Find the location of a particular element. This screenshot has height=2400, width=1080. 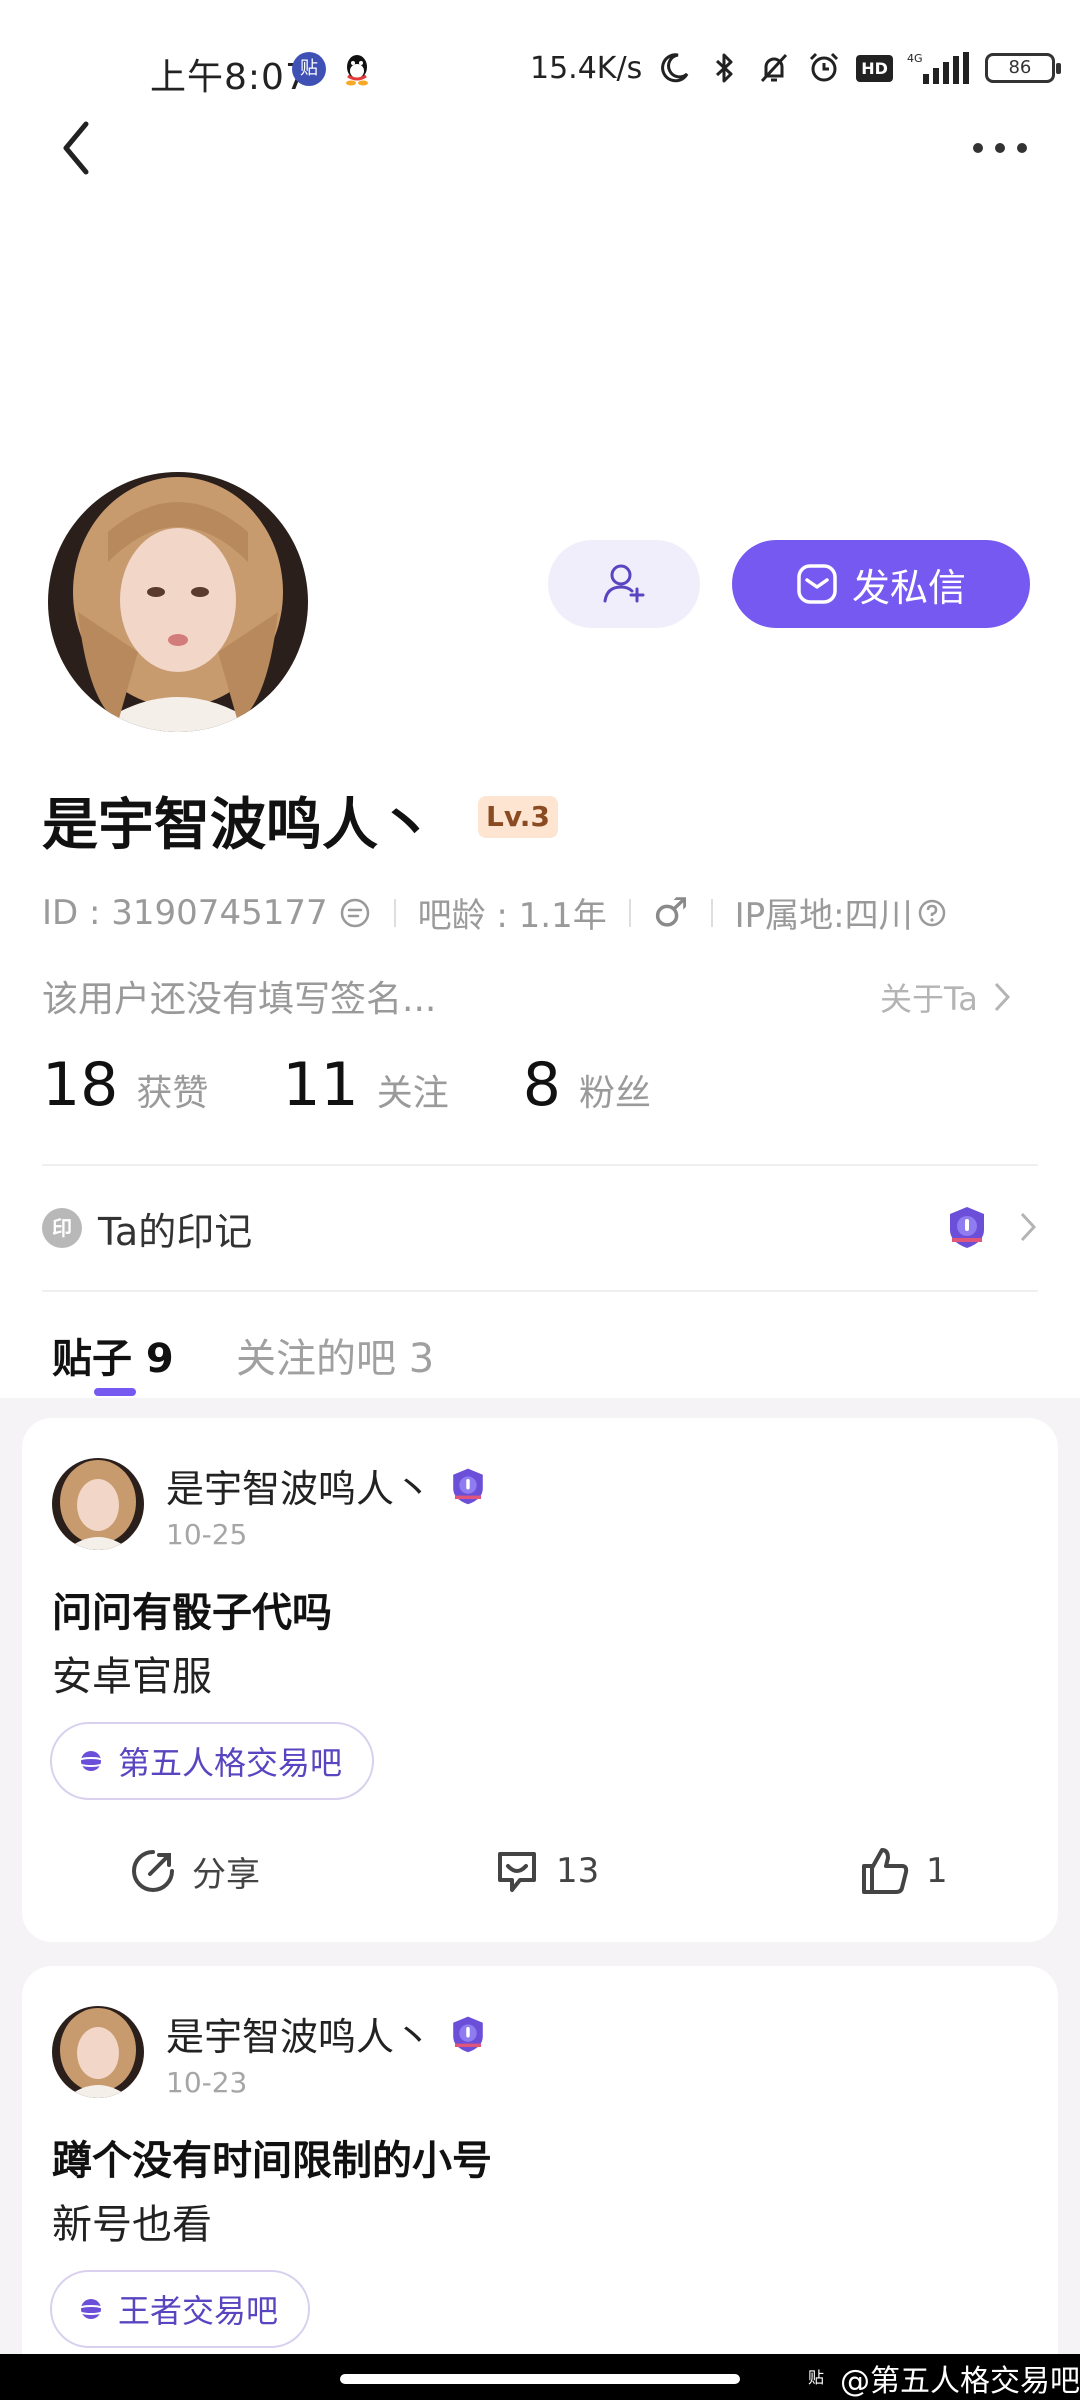

ip-location: IP属地:四川 is located at coordinates (823, 916).